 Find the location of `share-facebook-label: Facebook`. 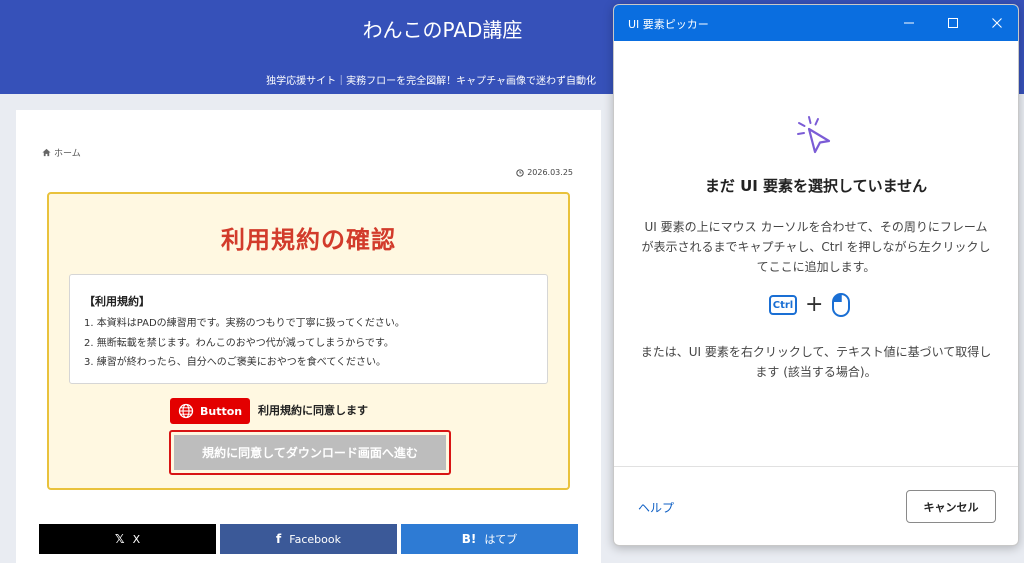

share-facebook-label: Facebook is located at coordinates (315, 539).